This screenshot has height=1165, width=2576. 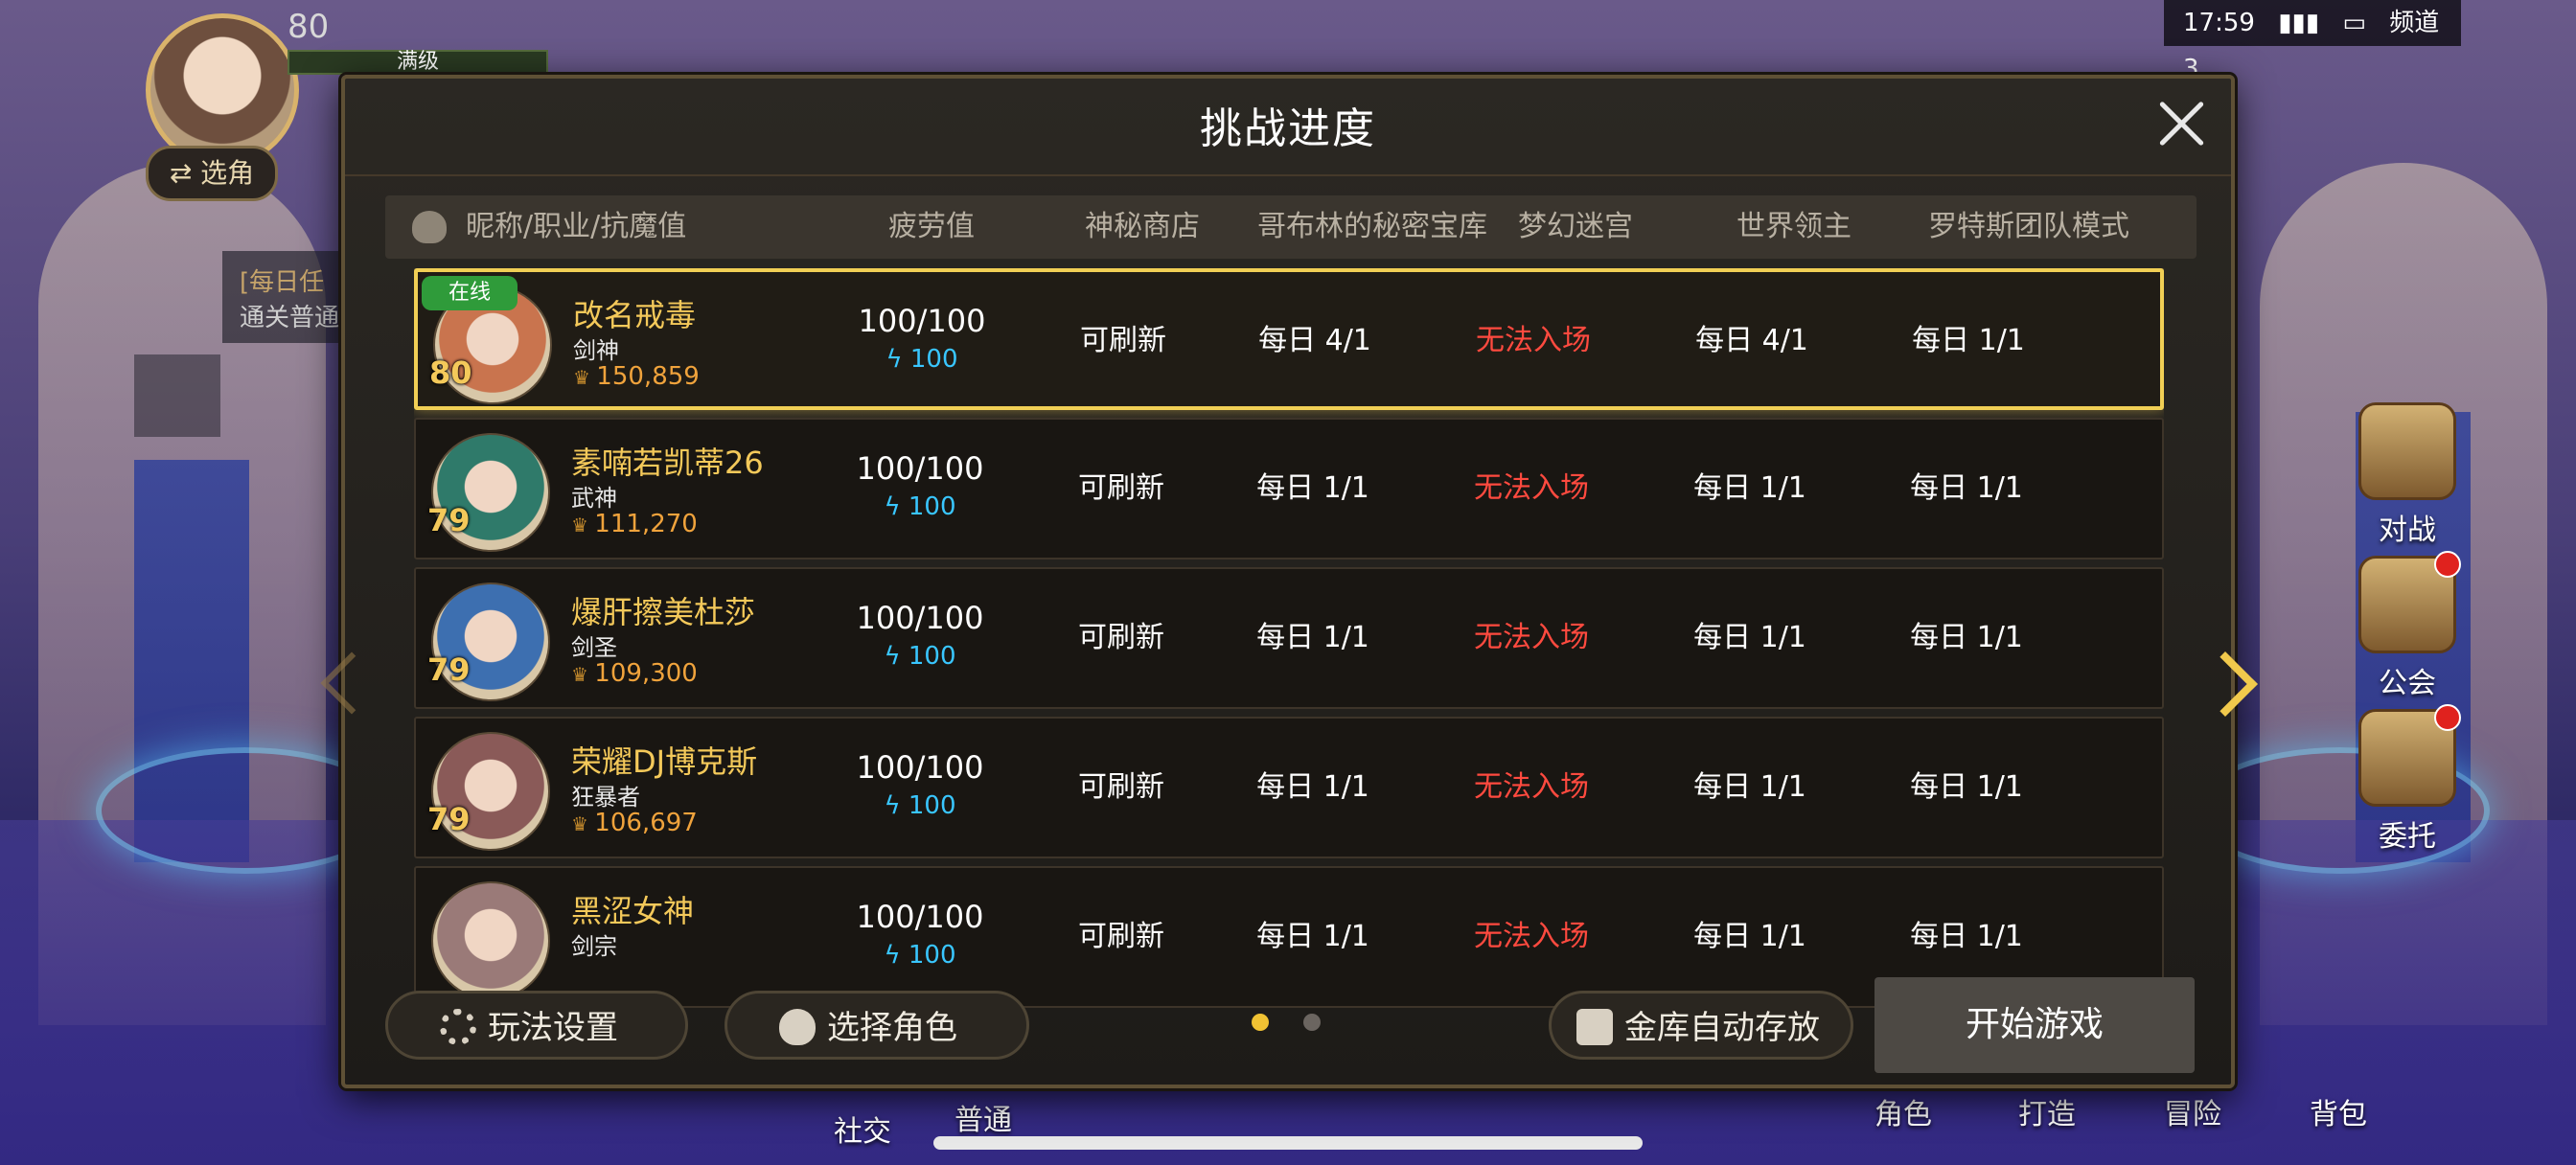 I want to click on vault-auto-store-button: 金库自动存放, so click(x=1701, y=1025).